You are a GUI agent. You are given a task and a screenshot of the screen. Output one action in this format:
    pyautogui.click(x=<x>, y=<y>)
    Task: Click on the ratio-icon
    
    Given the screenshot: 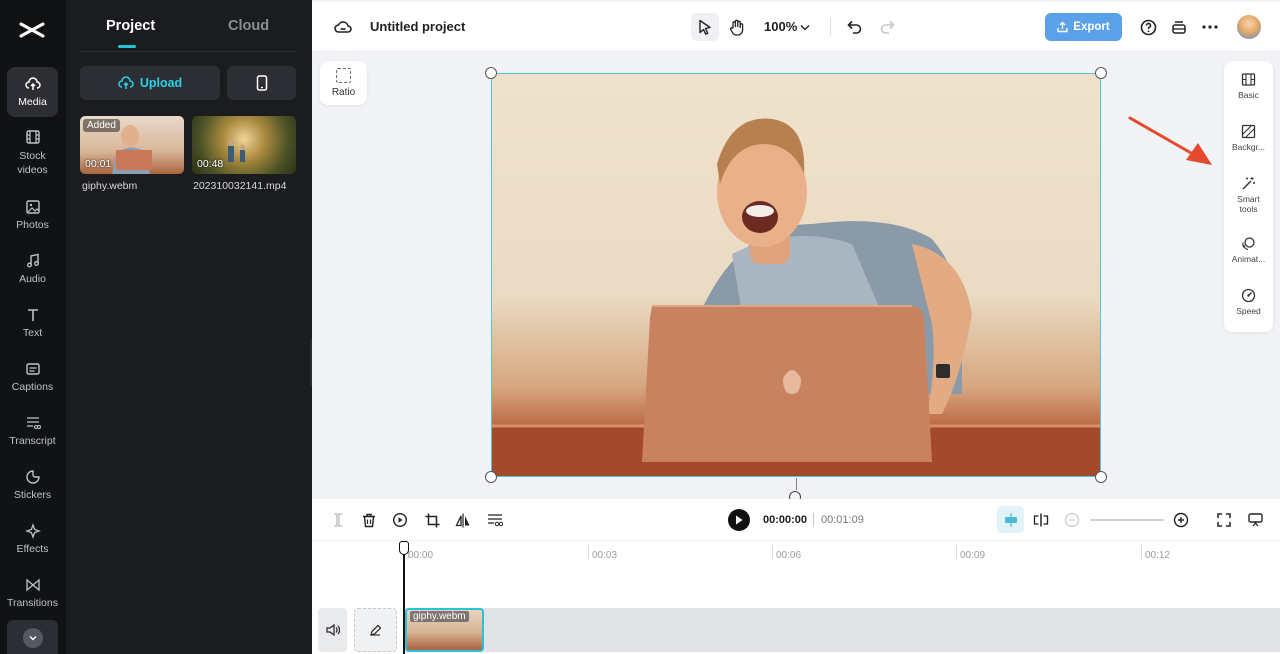 What is the action you would take?
    pyautogui.click(x=343, y=75)
    